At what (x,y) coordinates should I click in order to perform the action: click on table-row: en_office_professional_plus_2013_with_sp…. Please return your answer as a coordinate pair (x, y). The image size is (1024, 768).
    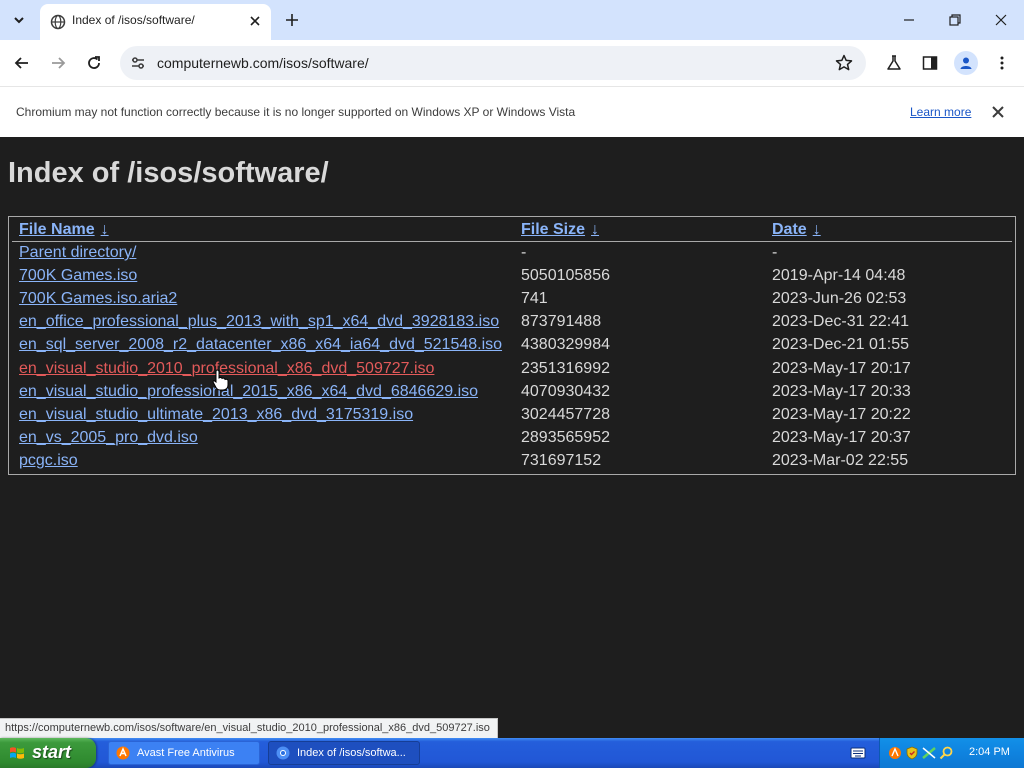
    Looking at the image, I should click on (512, 322).